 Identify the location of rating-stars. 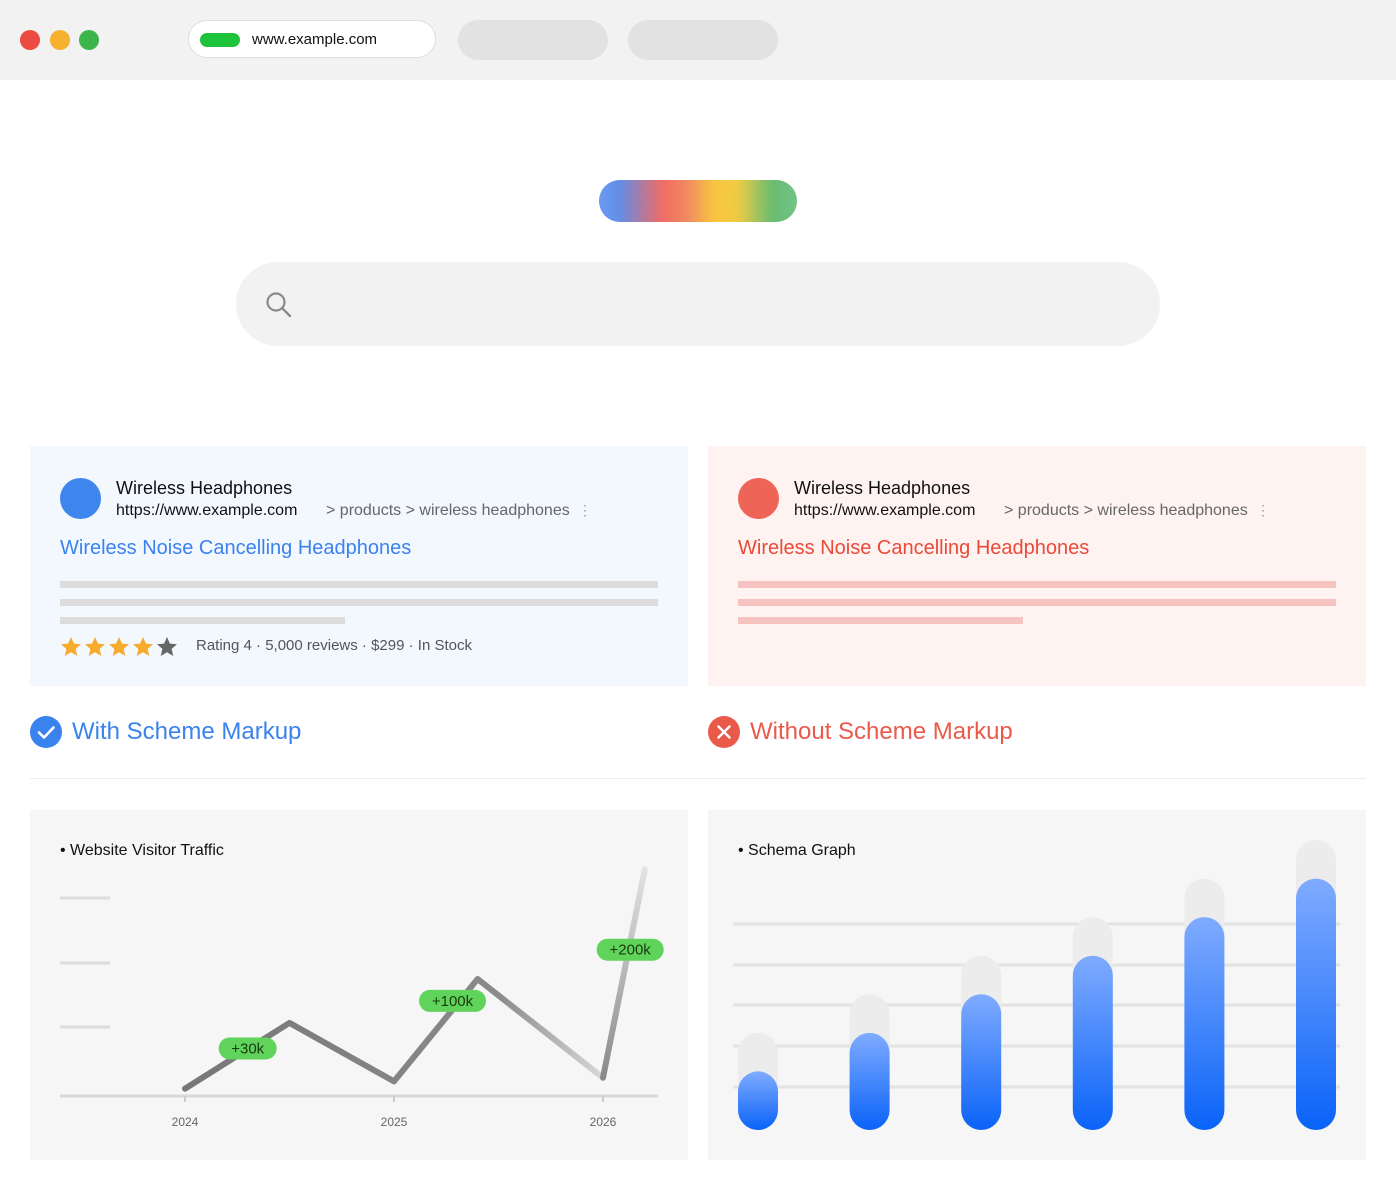
(120, 647).